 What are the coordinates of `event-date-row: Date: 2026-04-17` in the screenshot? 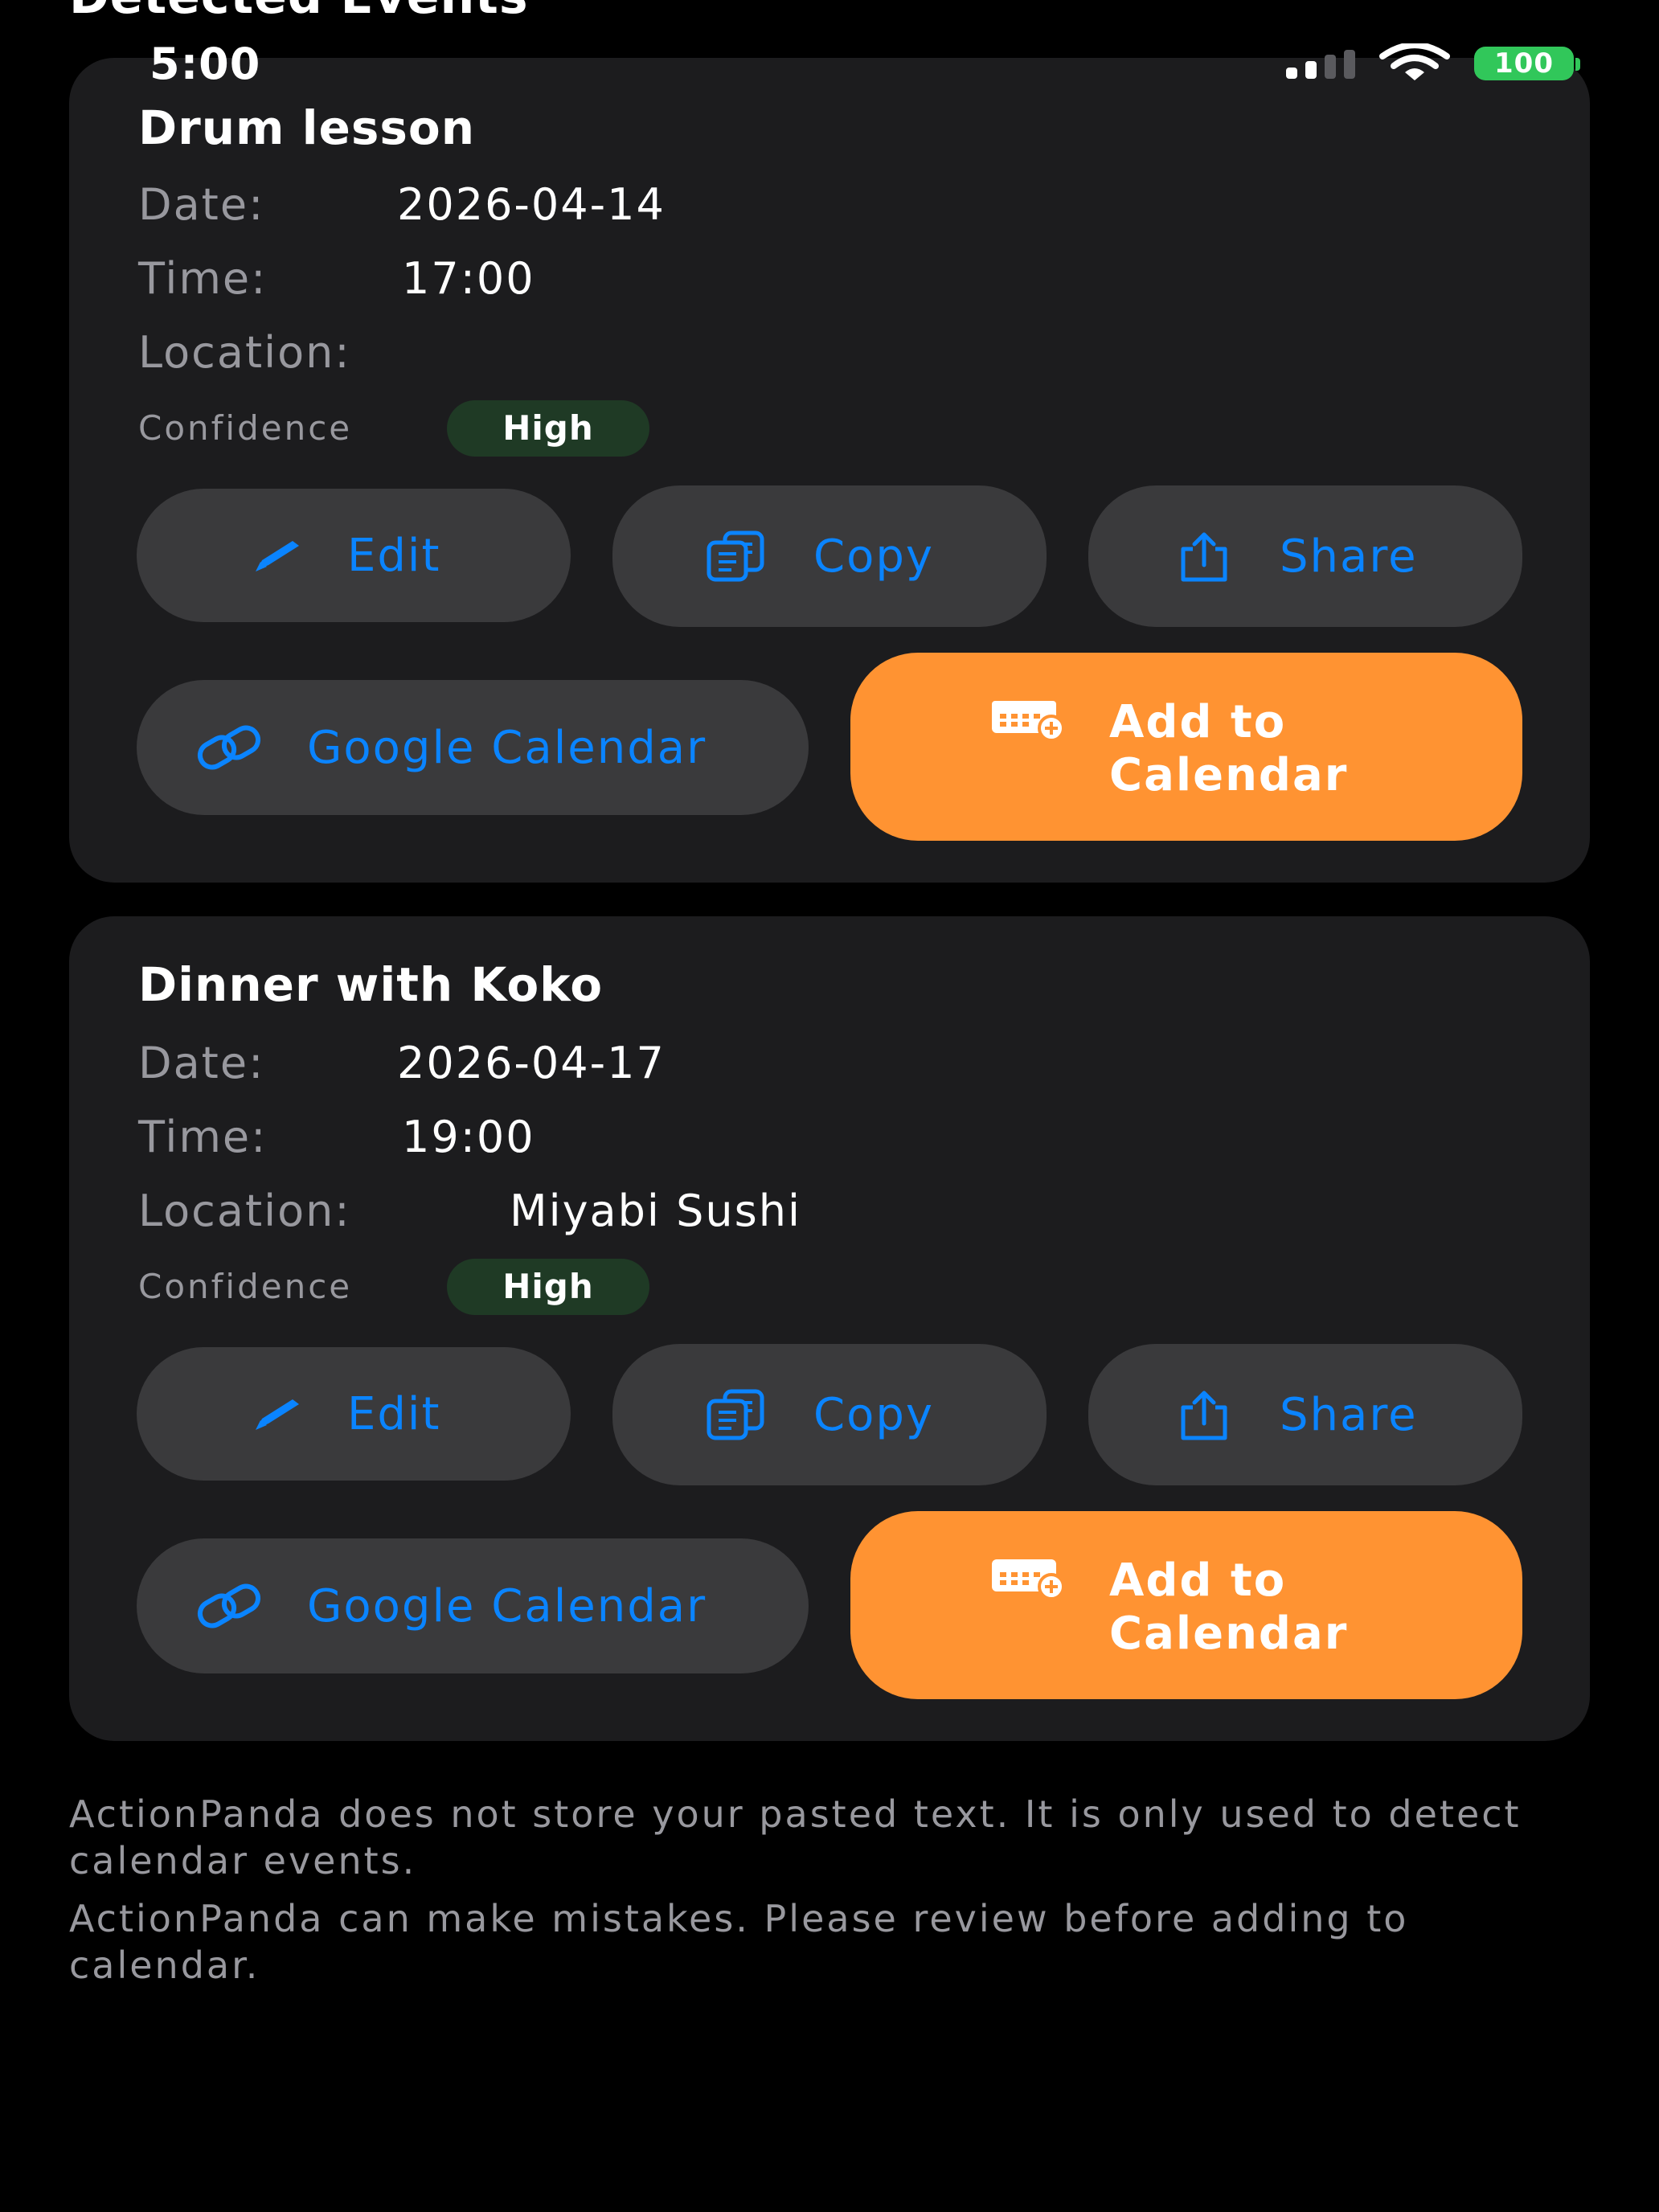 It's located at (401, 1063).